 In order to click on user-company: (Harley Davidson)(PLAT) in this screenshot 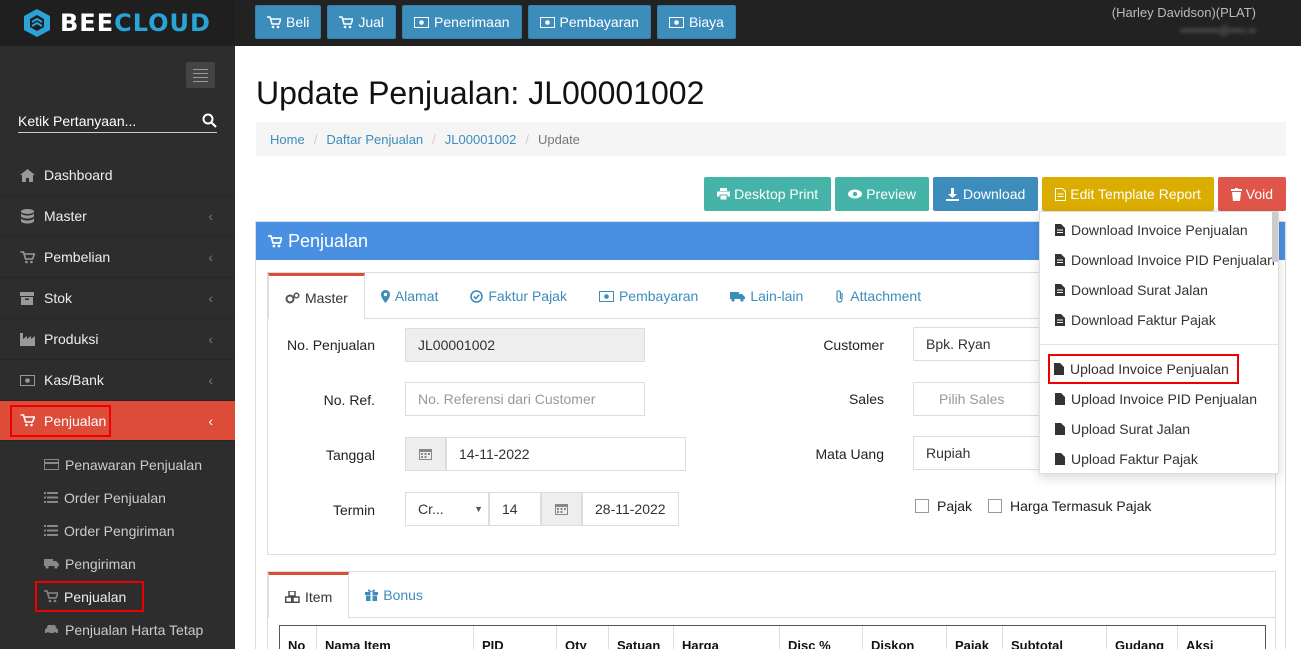, I will do `click(1183, 12)`.